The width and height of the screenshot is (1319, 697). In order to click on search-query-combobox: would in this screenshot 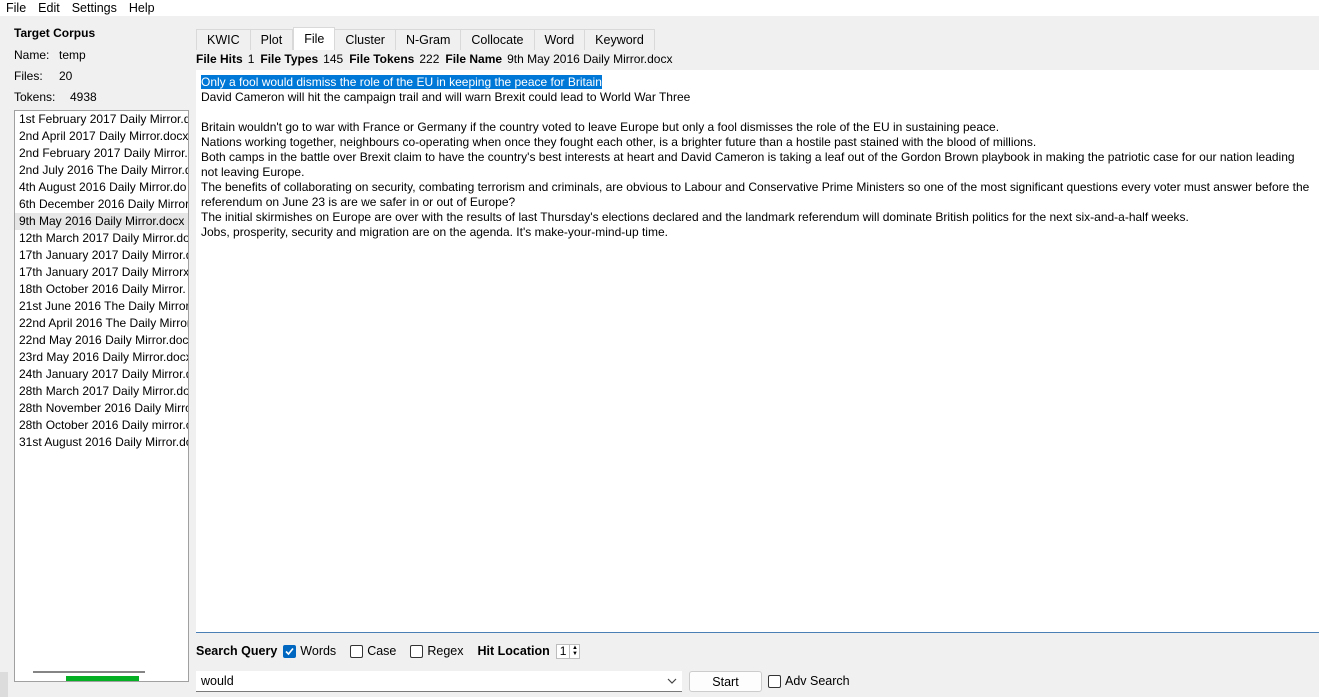, I will do `click(439, 681)`.